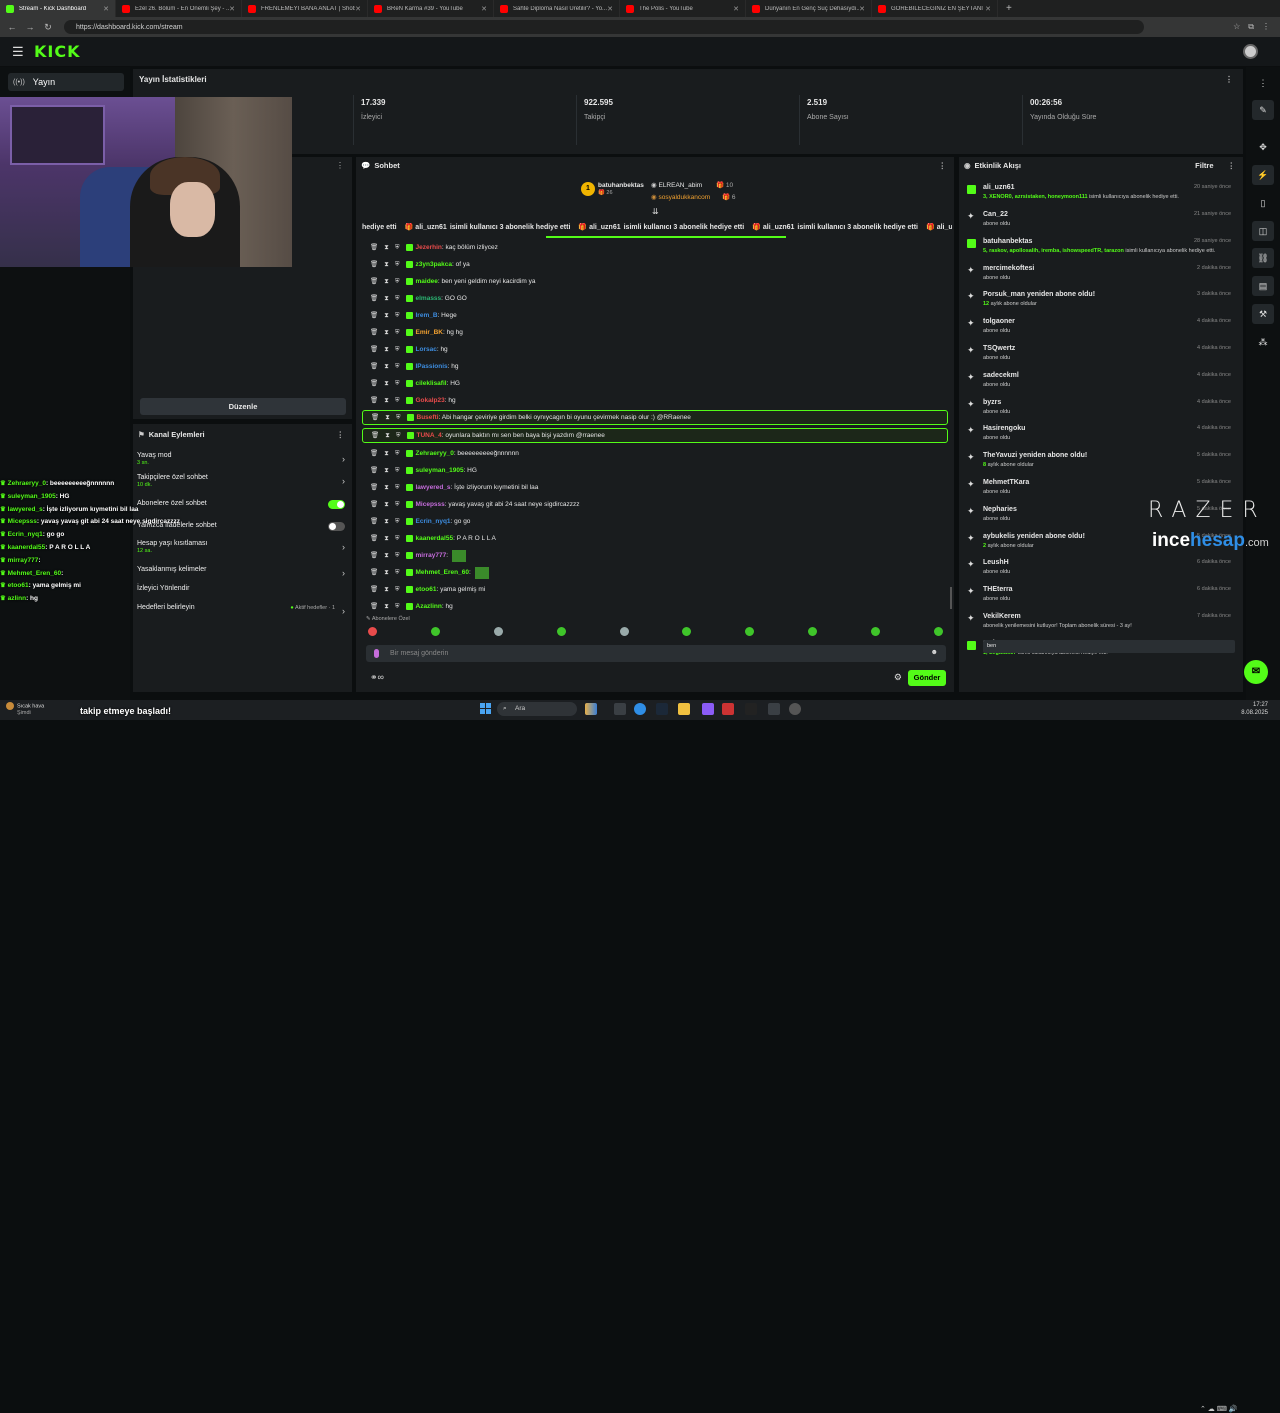 This screenshot has height=1413, width=1280. Describe the element at coordinates (435, 453) in the screenshot. I see `chat-username: Zehraeryy_0` at that location.